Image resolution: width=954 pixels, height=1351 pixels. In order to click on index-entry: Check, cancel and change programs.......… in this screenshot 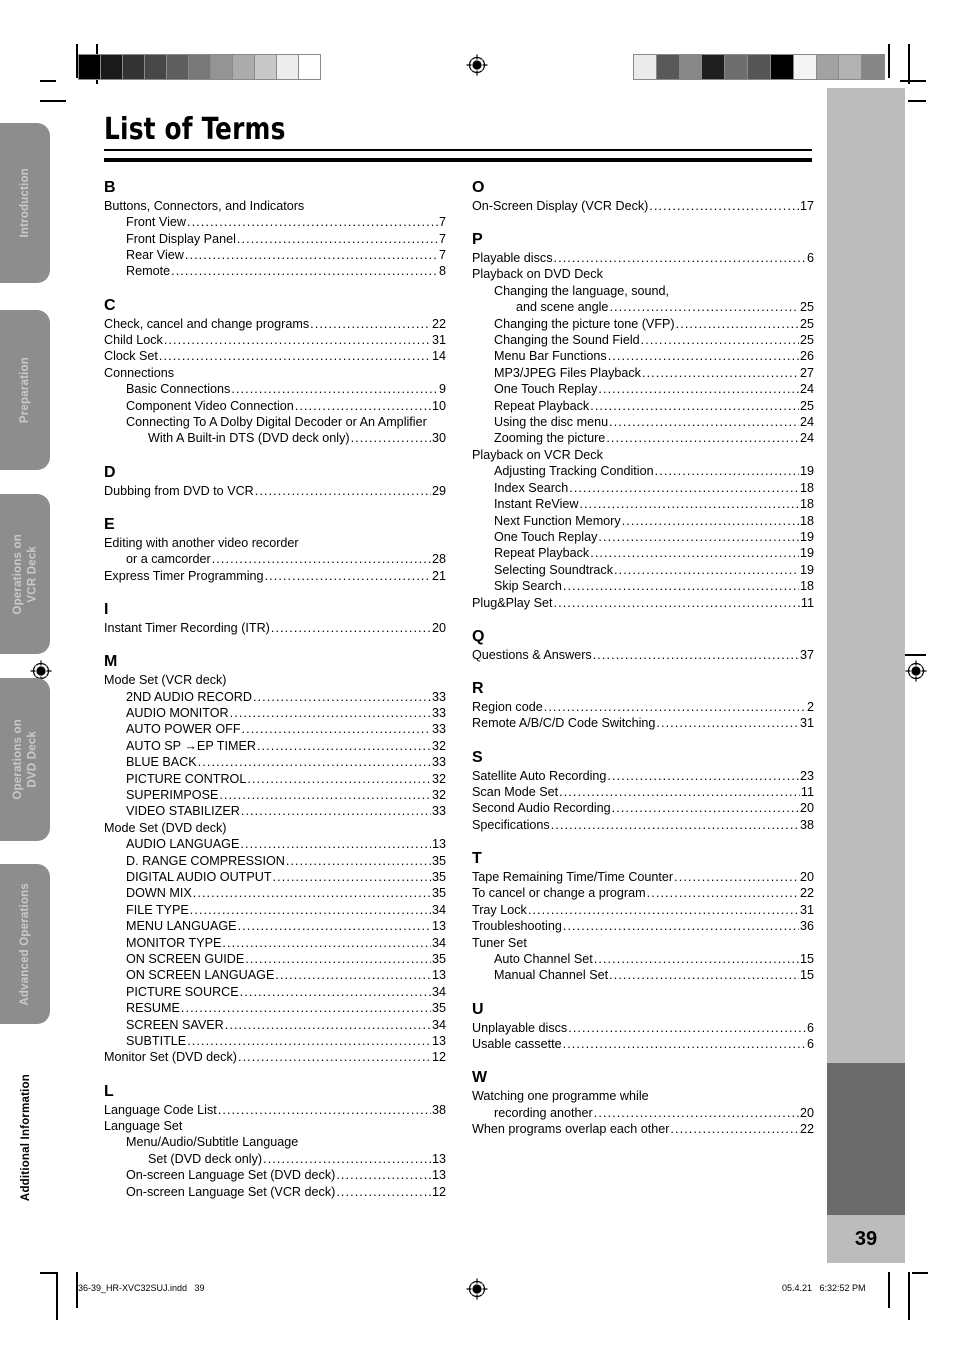, I will do `click(275, 324)`.